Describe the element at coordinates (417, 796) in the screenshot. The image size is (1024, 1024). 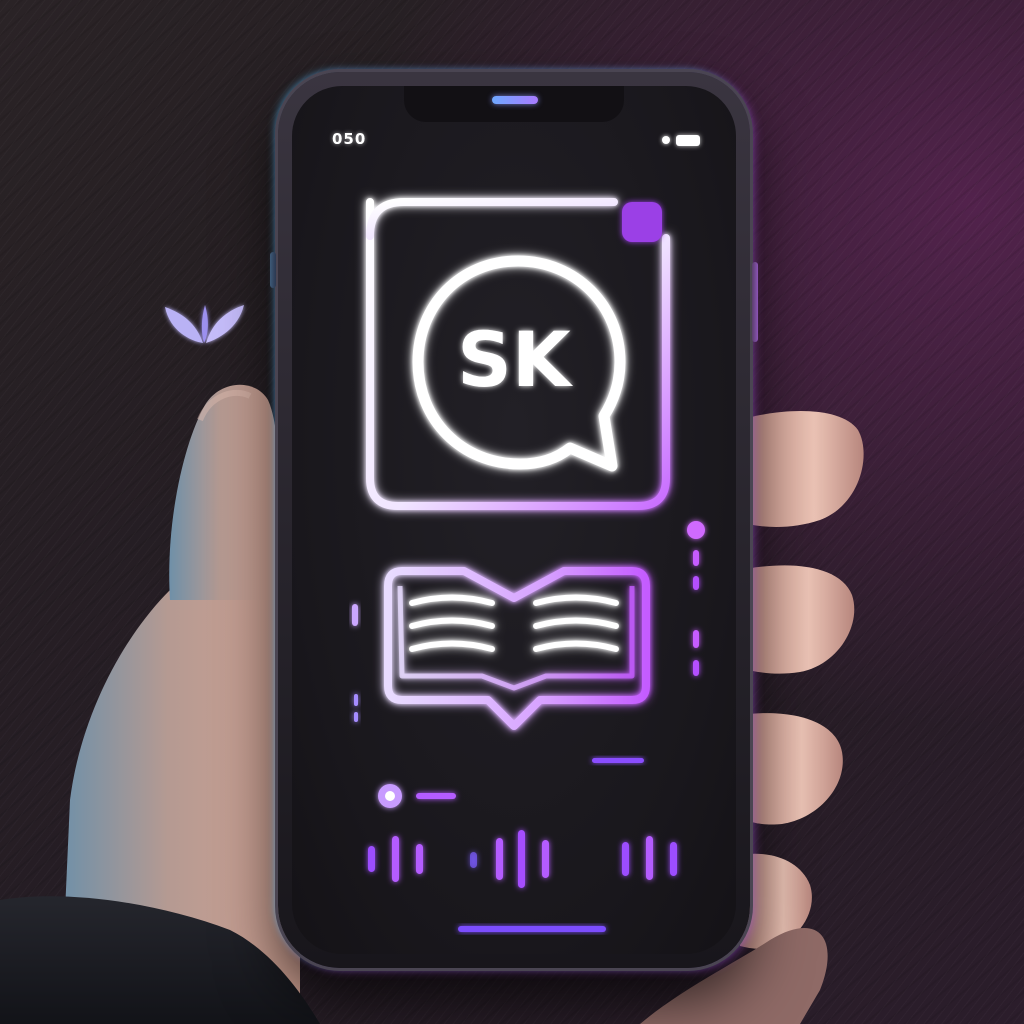
I see `playback-slider` at that location.